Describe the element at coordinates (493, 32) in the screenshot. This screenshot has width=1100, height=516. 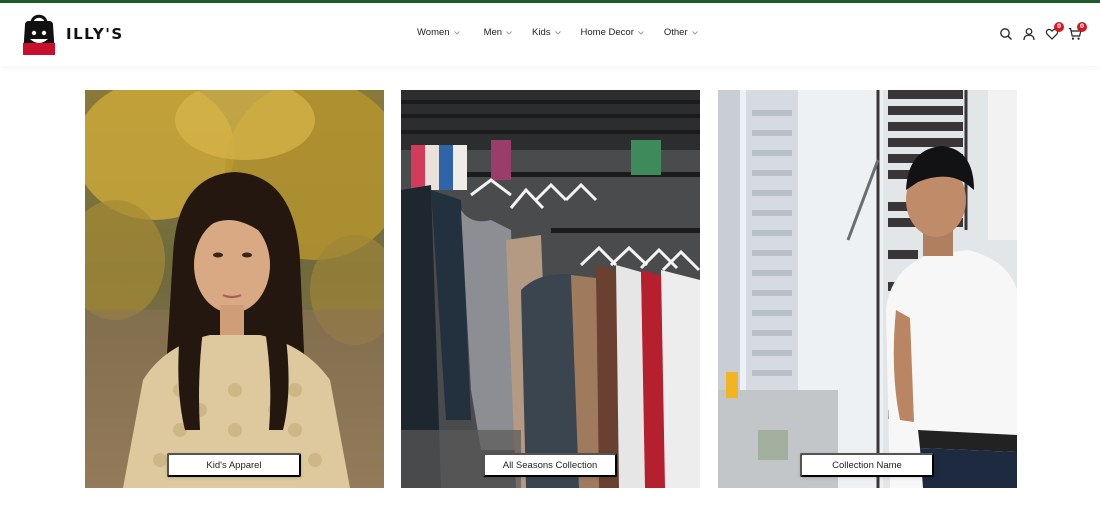
I see `nav-label: Men` at that location.